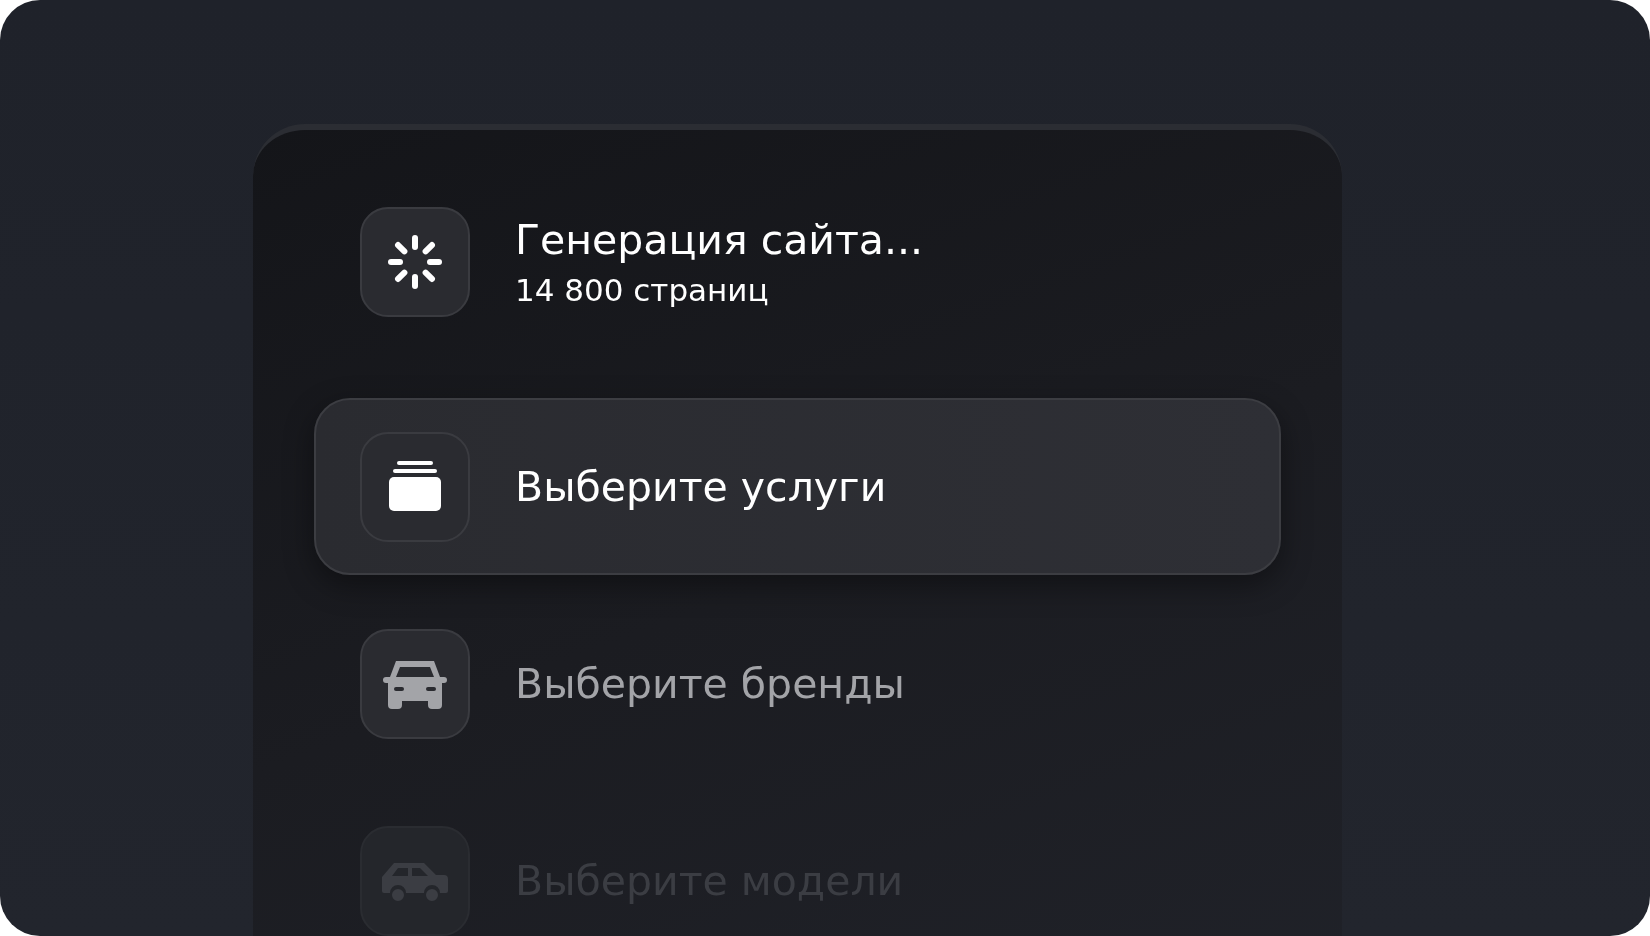  What do you see at coordinates (642, 289) in the screenshot?
I see `step-subtitle: 14 800 страниц` at bounding box center [642, 289].